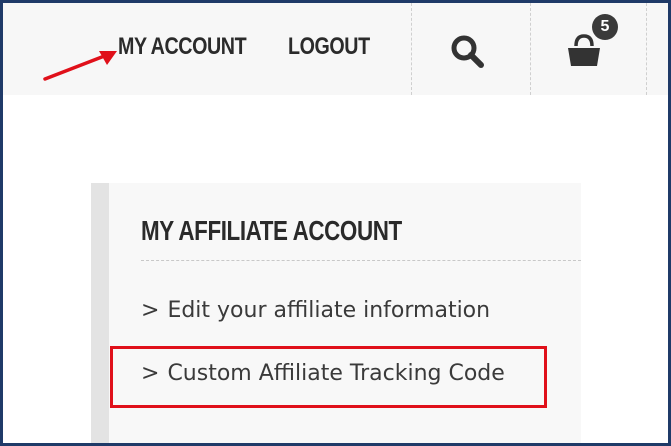 The image size is (671, 446). I want to click on link-label: Edit your affiliate information, so click(329, 310).